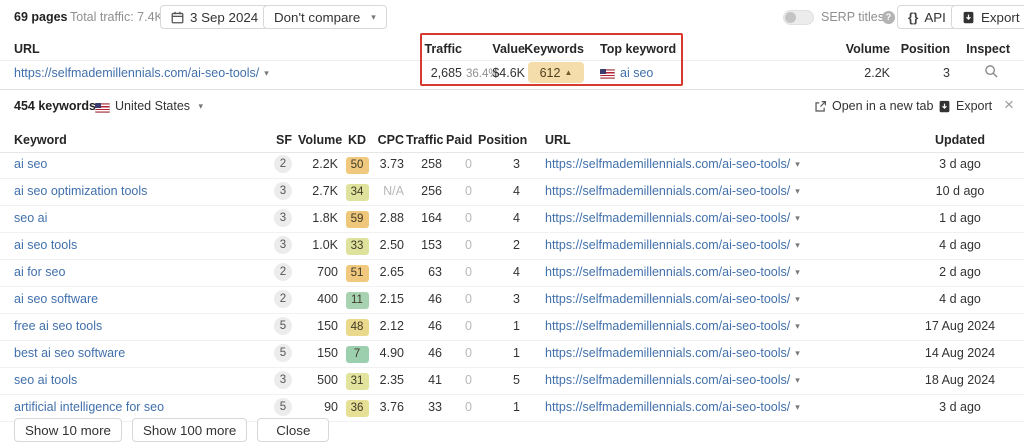 The image size is (1024, 446). I want to click on header-cpc: CPC, so click(389, 140).